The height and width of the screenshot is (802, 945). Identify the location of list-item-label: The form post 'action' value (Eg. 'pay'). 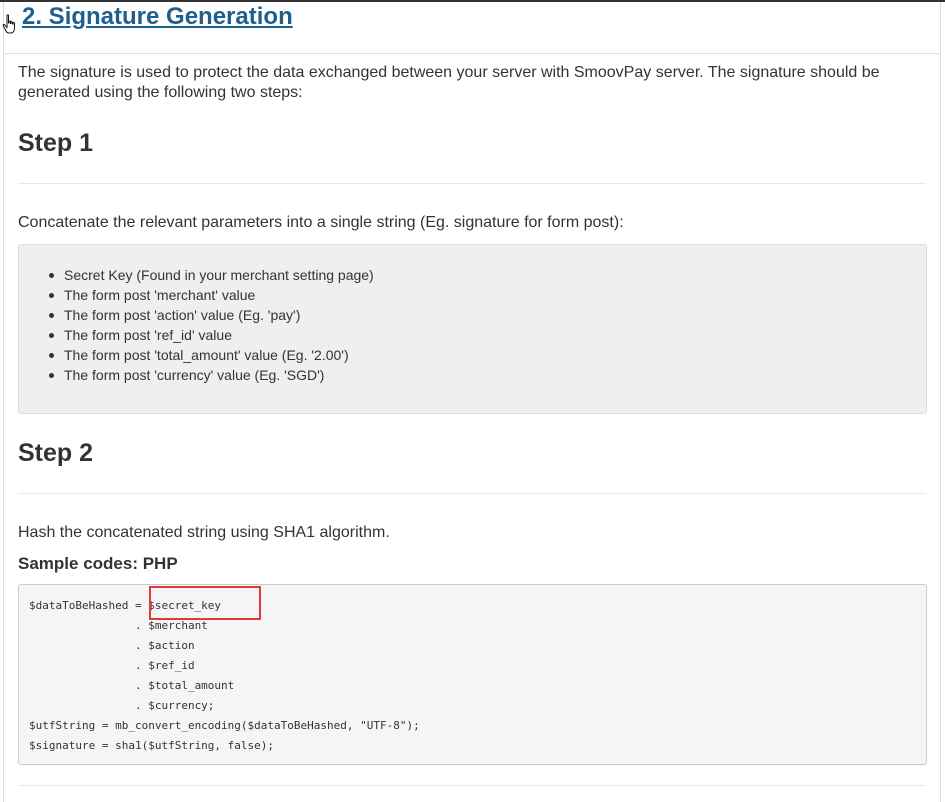
(182, 315).